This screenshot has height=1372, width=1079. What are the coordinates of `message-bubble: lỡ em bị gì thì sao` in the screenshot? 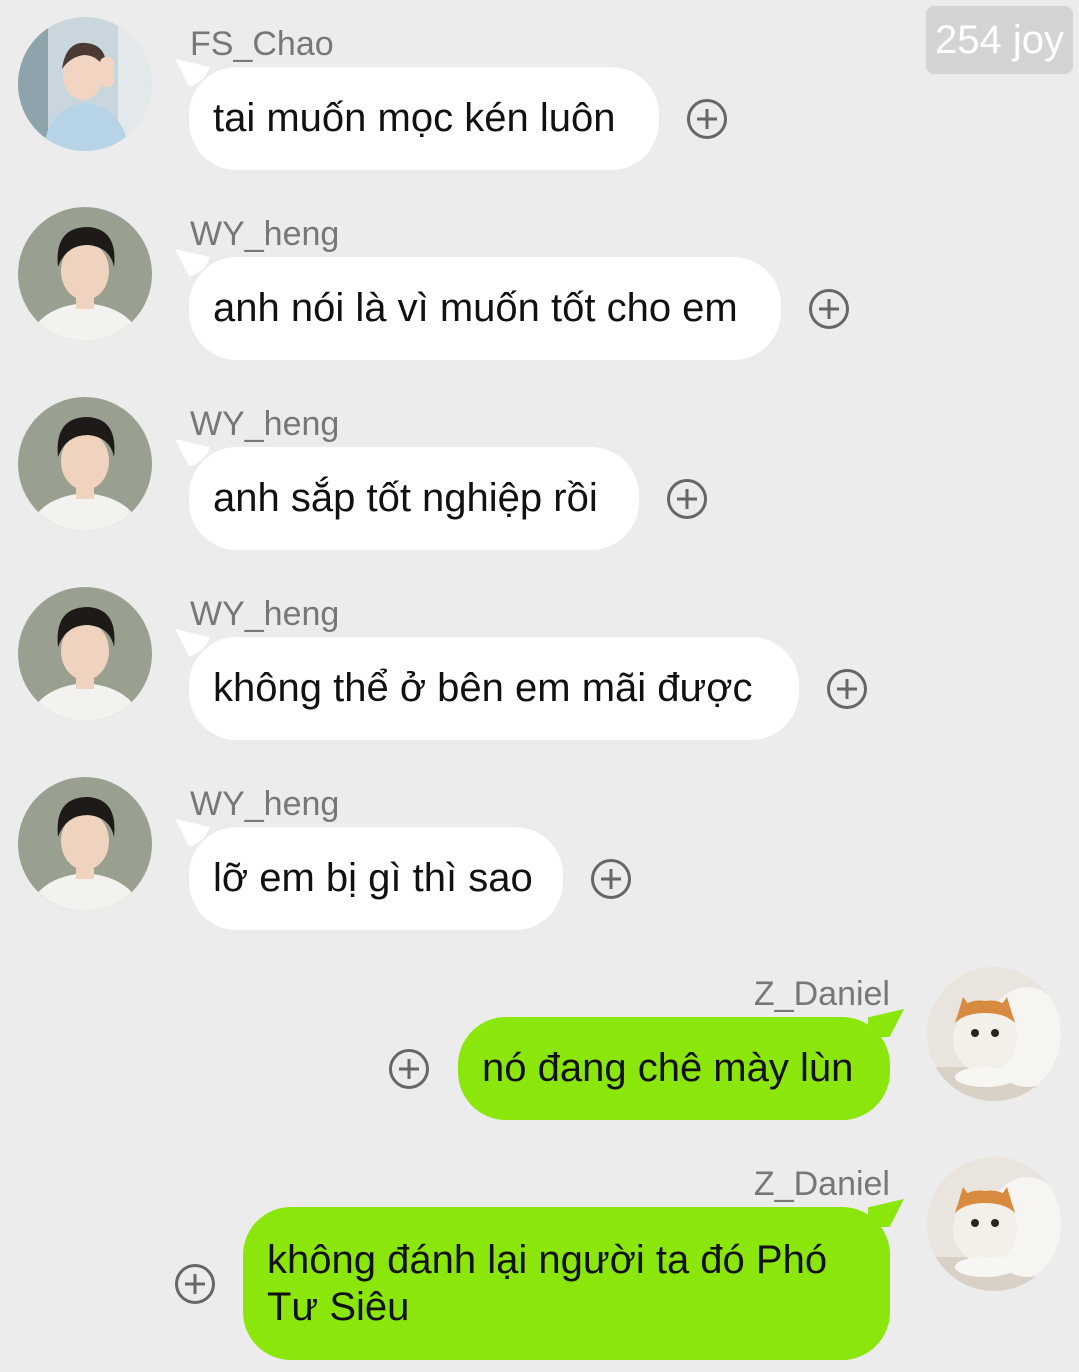 It's located at (376, 878).